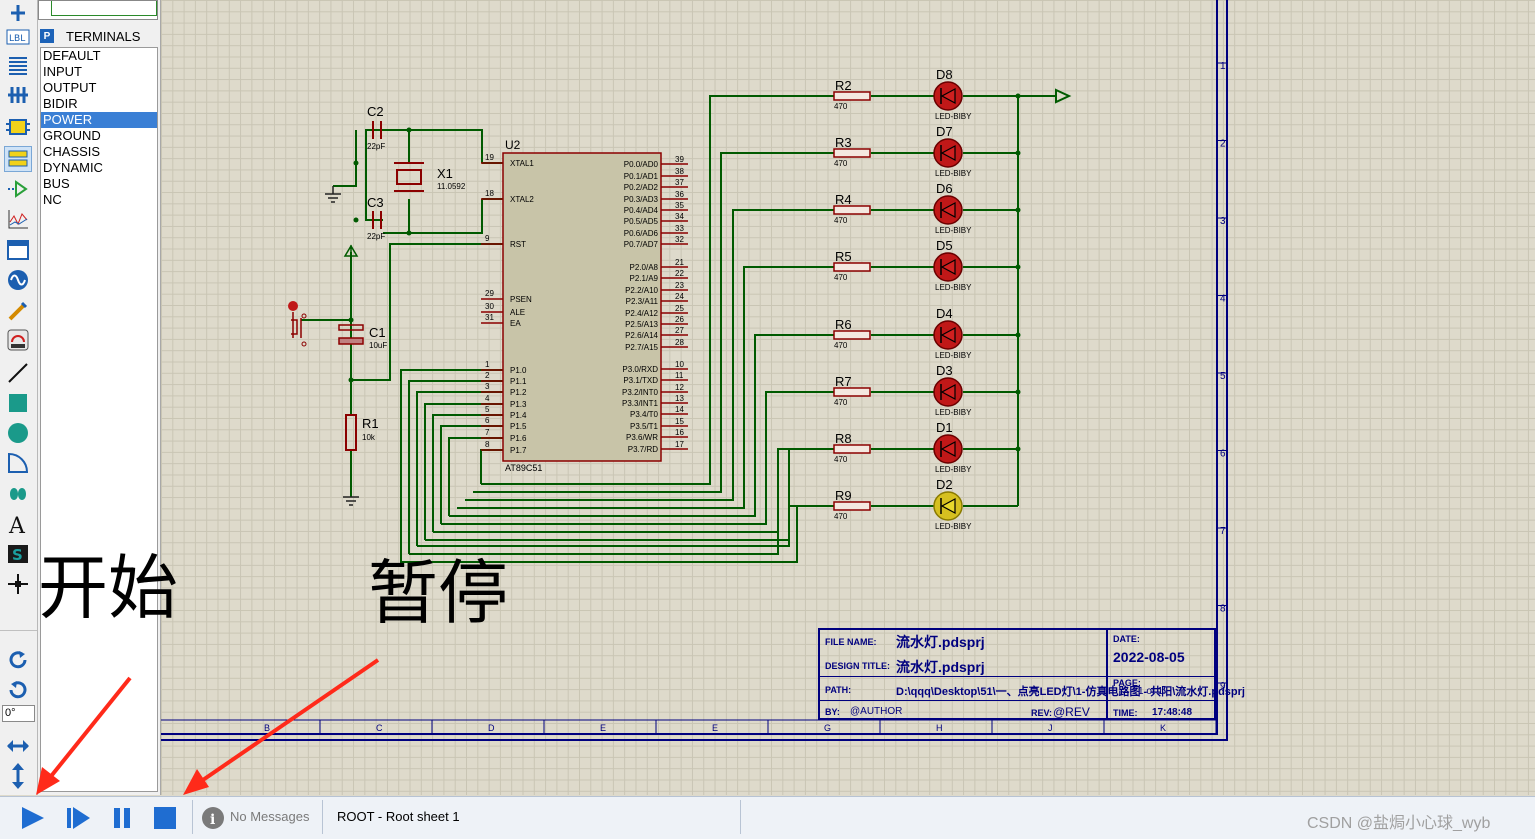 Image resolution: width=1535 pixels, height=839 pixels. Describe the element at coordinates (902, 447) in the screenshot. I see `led-row-d1: R8 470 D1 LED-BIBY` at that location.